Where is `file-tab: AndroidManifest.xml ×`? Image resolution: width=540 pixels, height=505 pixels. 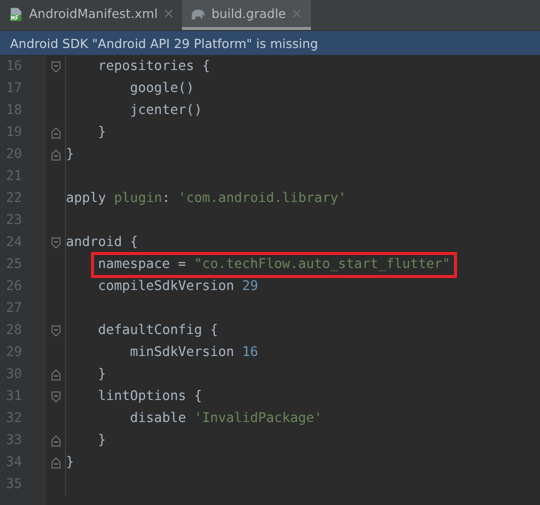
file-tab: AndroidManifest.xml × is located at coordinates (91, 15).